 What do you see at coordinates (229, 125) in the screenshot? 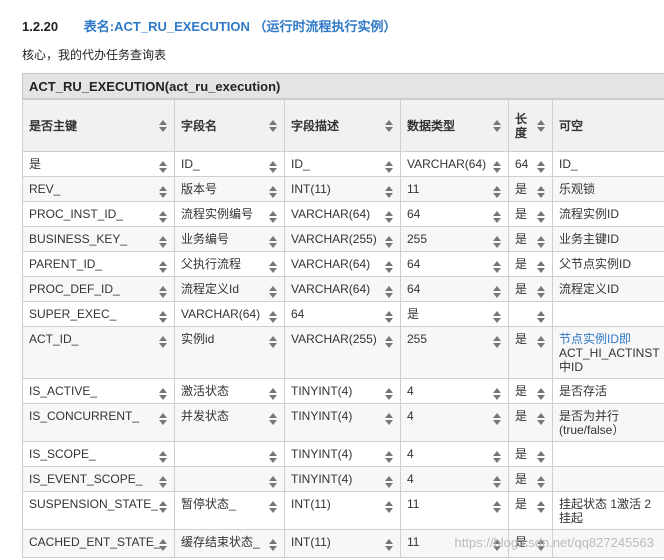
I see `column-header: 字段名` at bounding box center [229, 125].